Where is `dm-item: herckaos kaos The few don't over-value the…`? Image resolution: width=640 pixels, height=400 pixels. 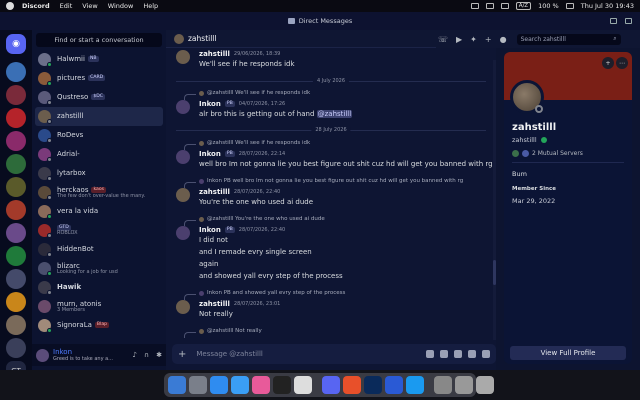 dm-item: herckaos kaos The few don't over-value the… is located at coordinates (99, 192).